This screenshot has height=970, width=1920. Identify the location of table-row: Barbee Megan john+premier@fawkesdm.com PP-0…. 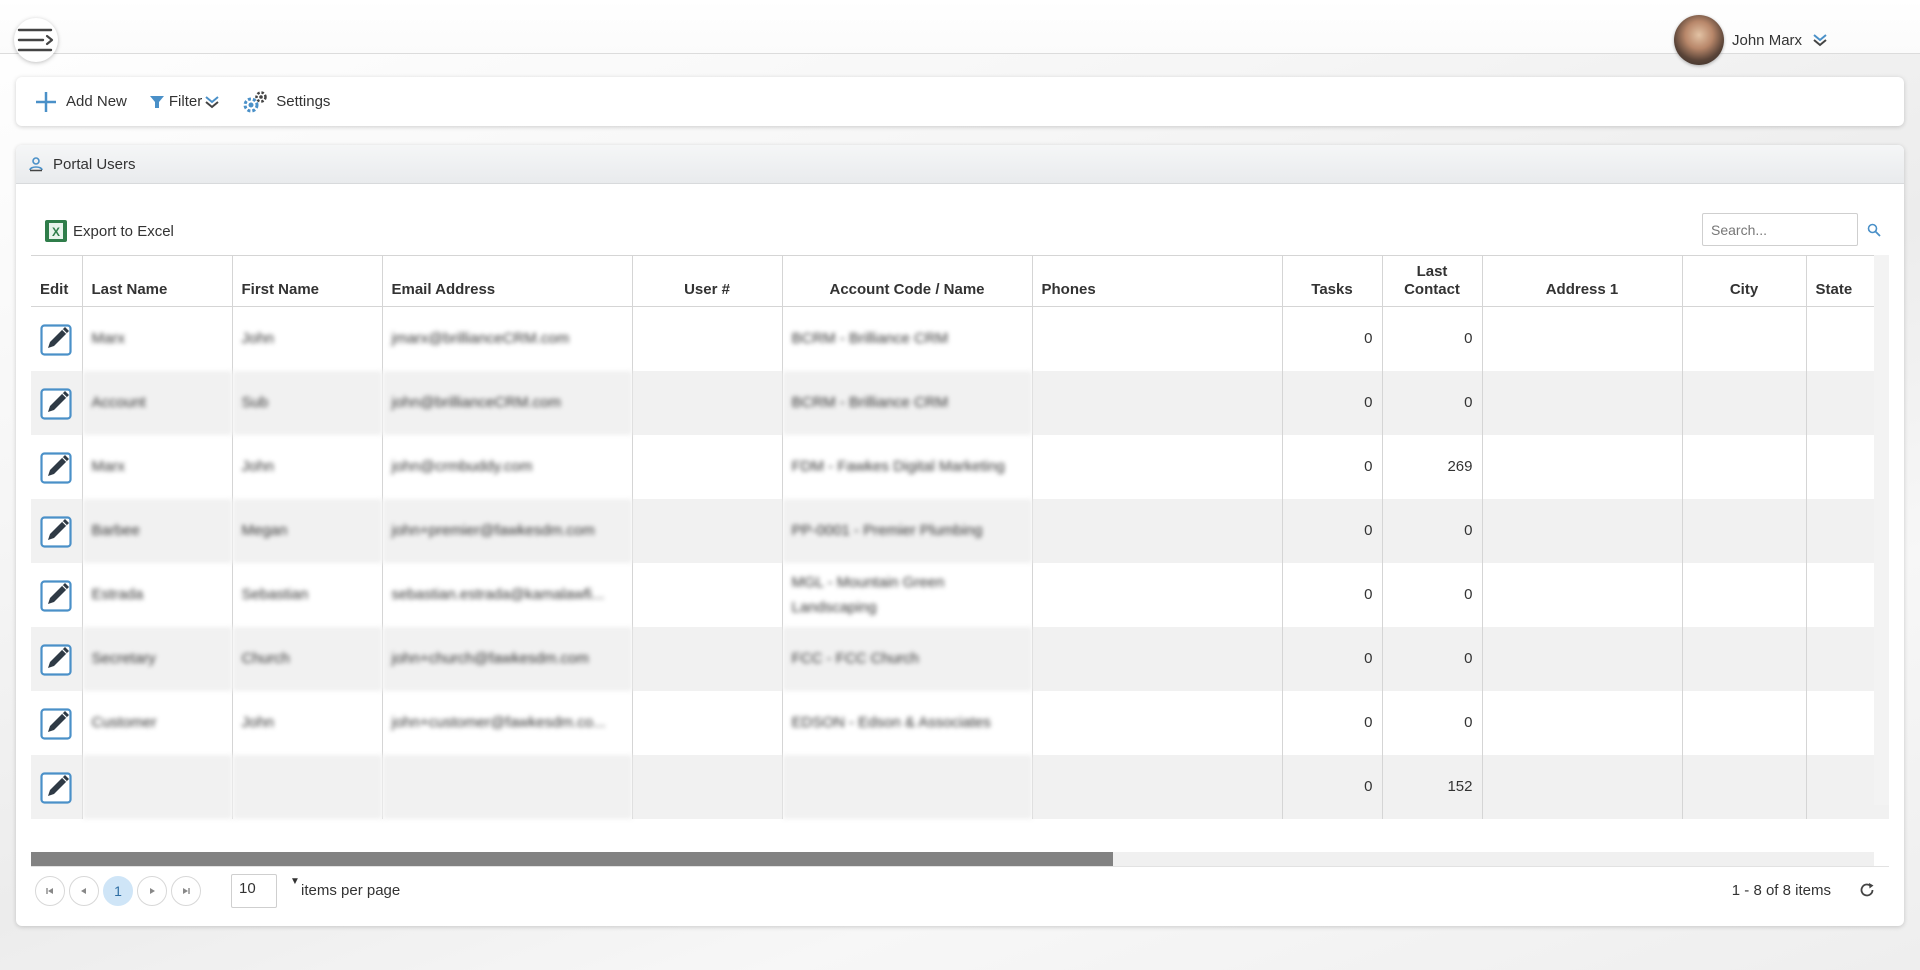
(960, 530).